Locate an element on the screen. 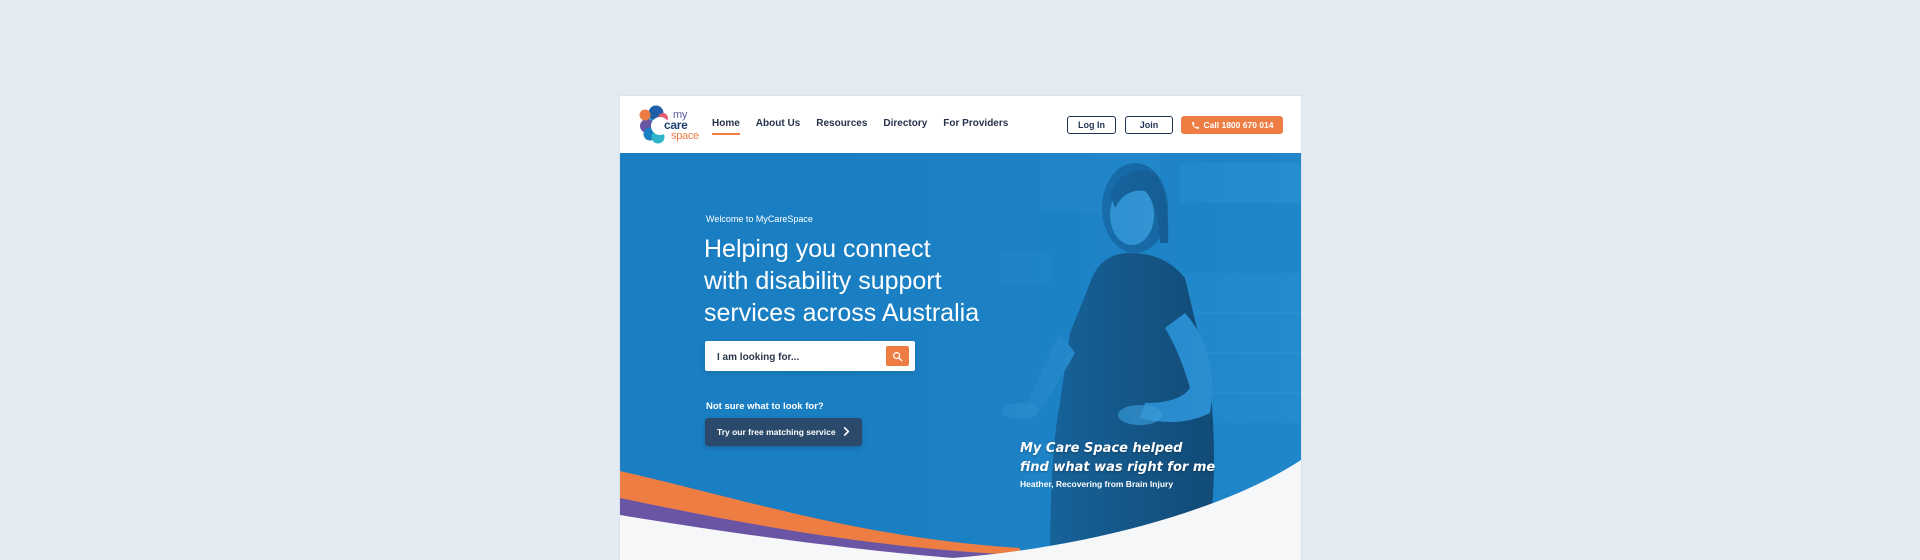 Image resolution: width=1920 pixels, height=560 pixels. logo-word-space: space is located at coordinates (685, 136).